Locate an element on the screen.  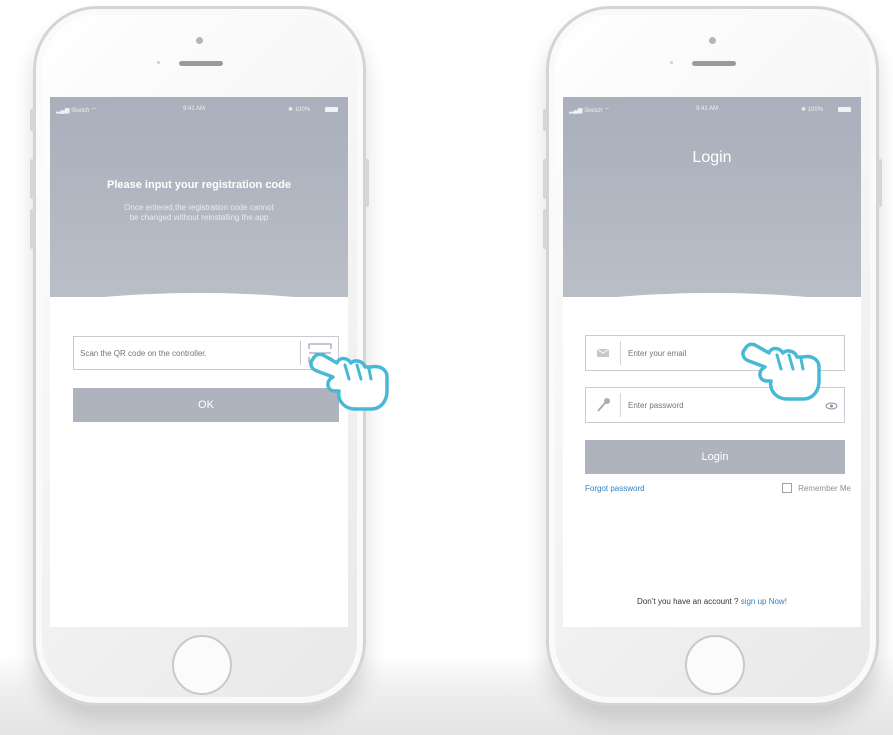
remember-me-checkbox is located at coordinates (787, 488).